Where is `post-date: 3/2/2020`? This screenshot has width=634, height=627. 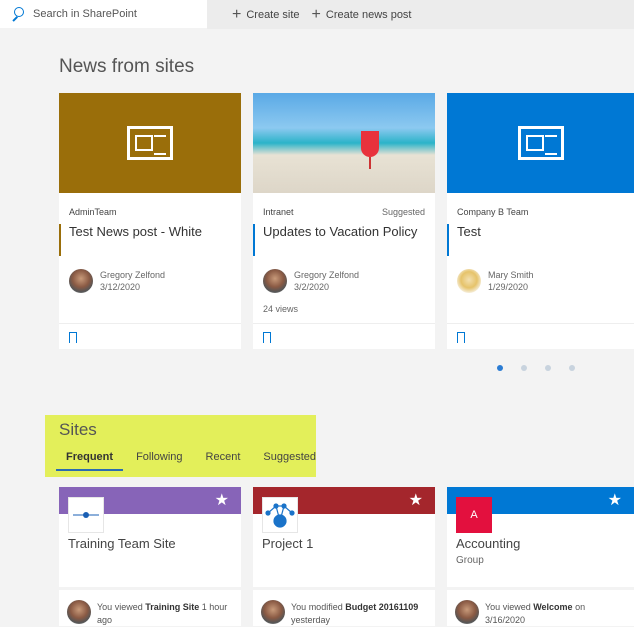
post-date: 3/2/2020 is located at coordinates (312, 287).